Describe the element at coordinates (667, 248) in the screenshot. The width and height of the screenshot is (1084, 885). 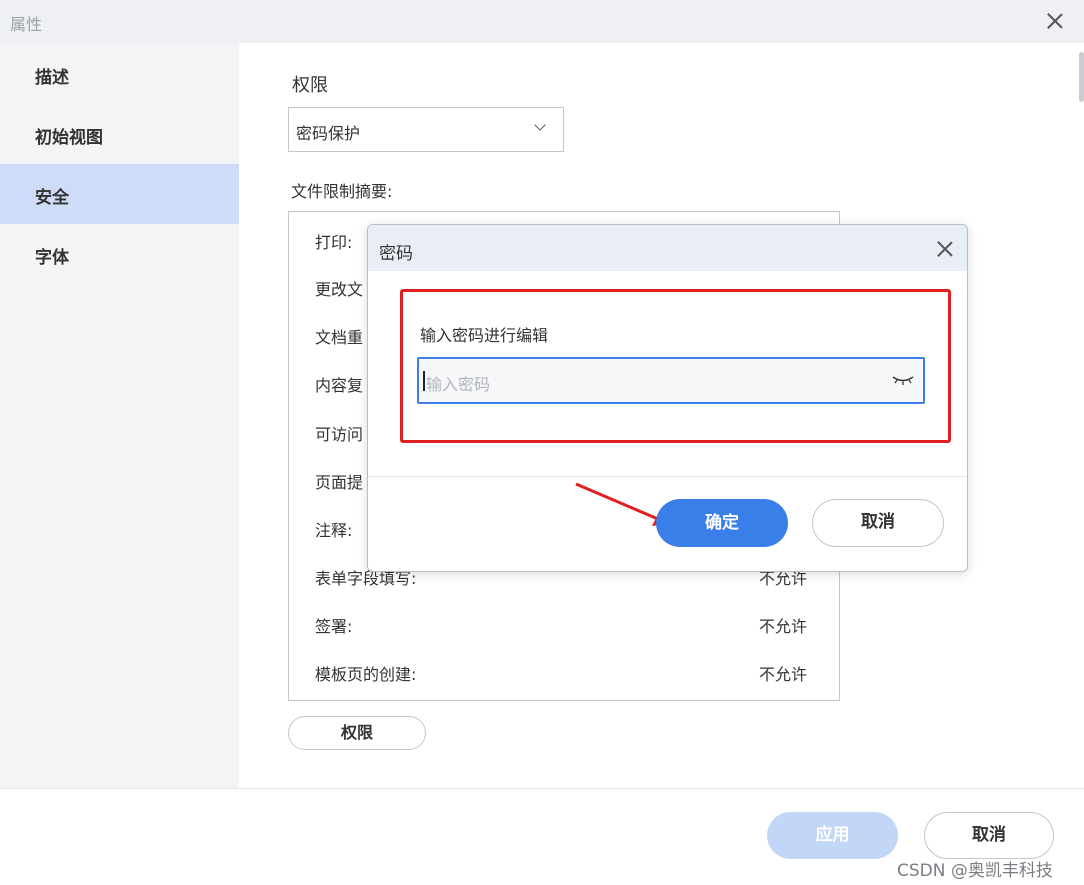
I see `dialog-header: 密码` at that location.